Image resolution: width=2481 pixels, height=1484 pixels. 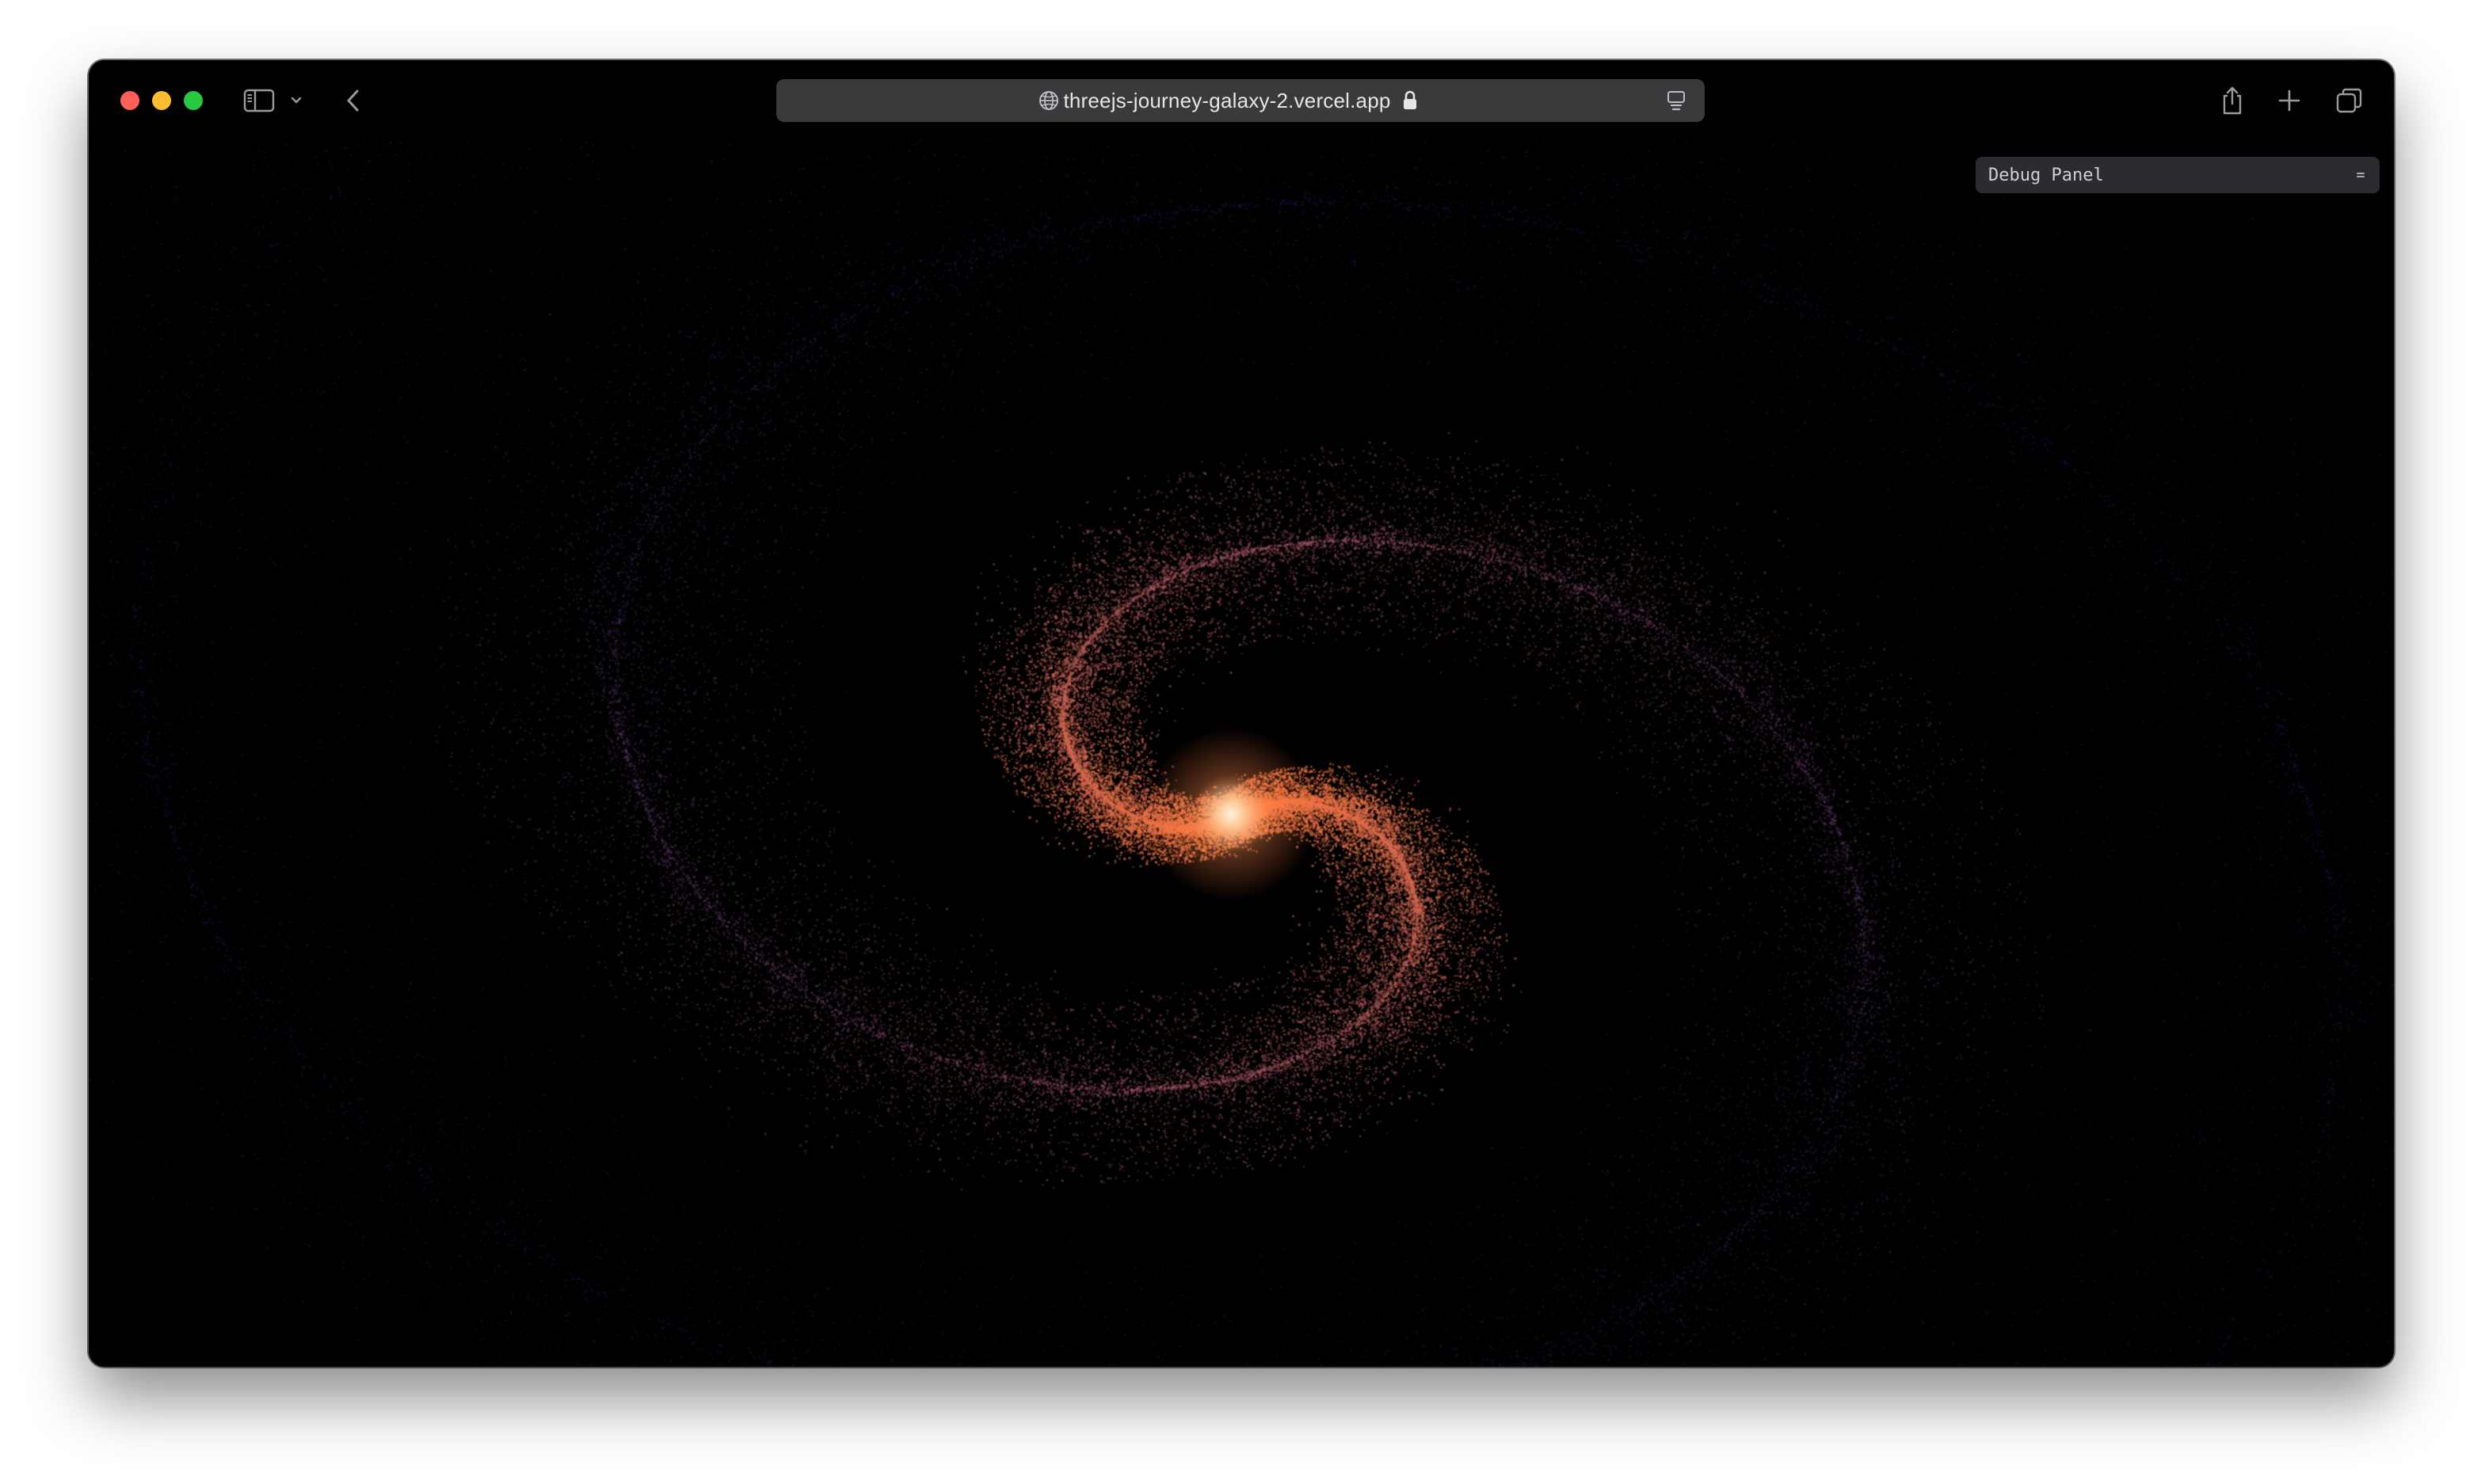 I want to click on chevron-down-icon, so click(x=296, y=100).